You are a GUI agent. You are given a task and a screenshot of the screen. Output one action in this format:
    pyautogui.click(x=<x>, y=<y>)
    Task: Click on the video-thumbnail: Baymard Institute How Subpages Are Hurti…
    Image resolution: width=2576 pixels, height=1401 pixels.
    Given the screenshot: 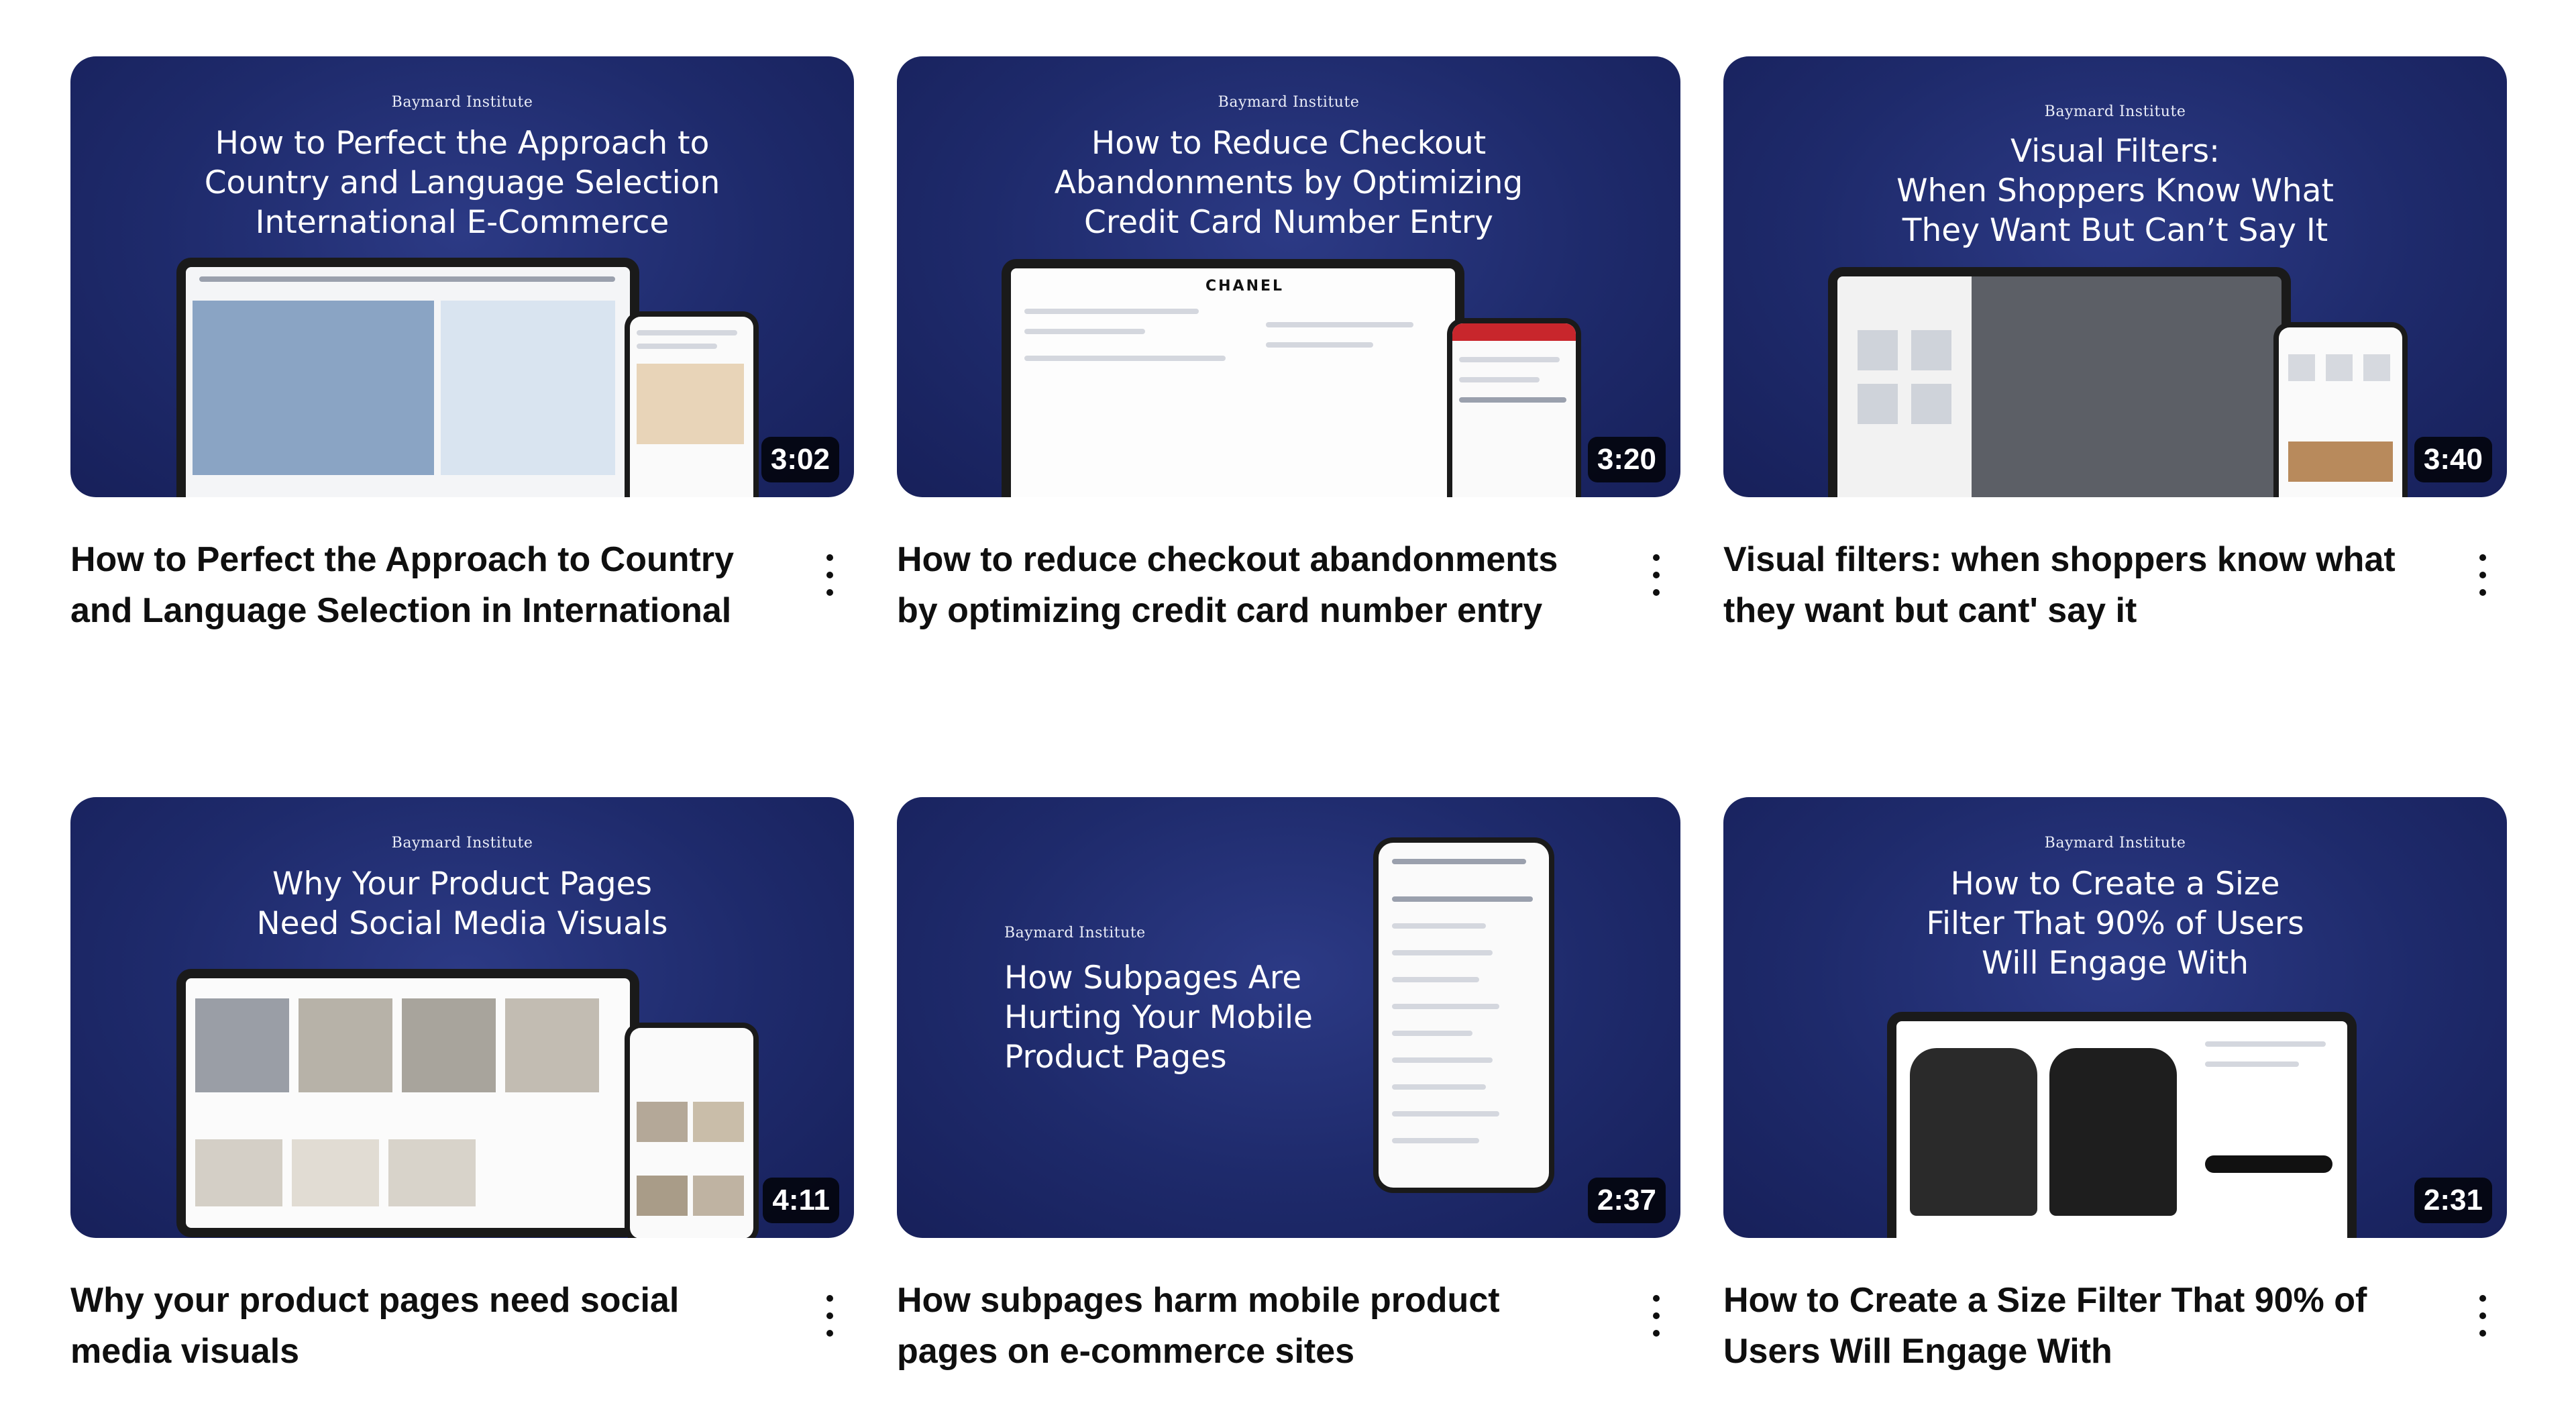 What is the action you would take?
    pyautogui.click(x=1288, y=1017)
    